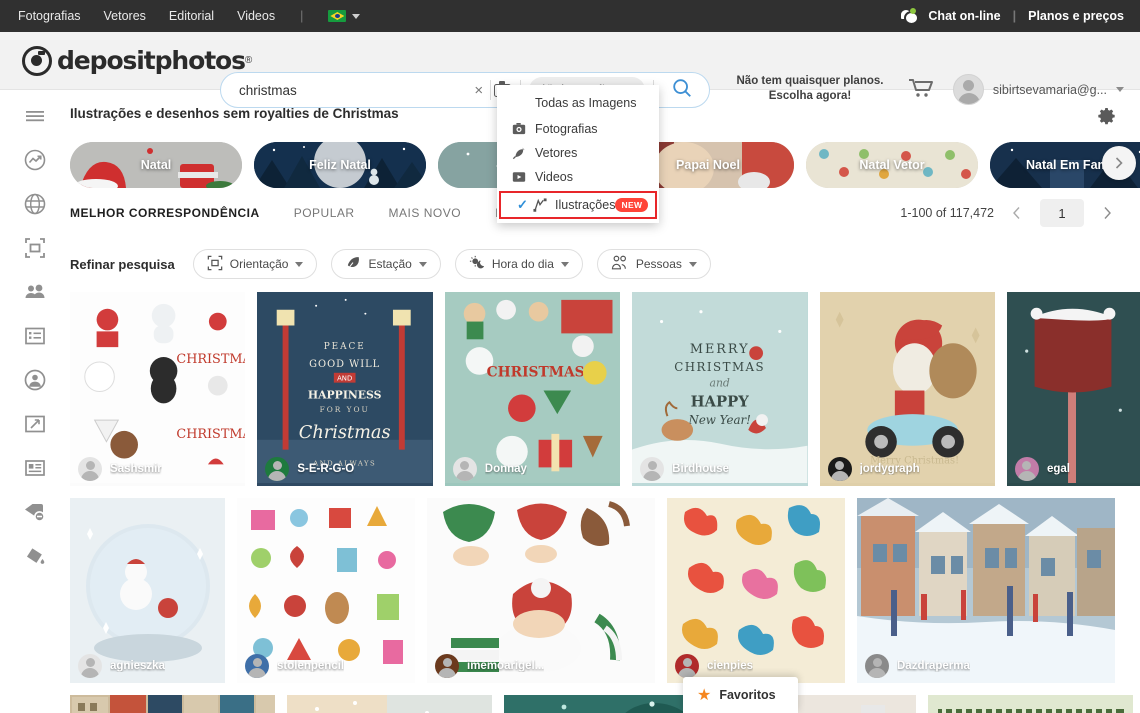 The height and width of the screenshot is (713, 1140). Describe the element at coordinates (344, 16) in the screenshot. I see `language-selector` at that location.